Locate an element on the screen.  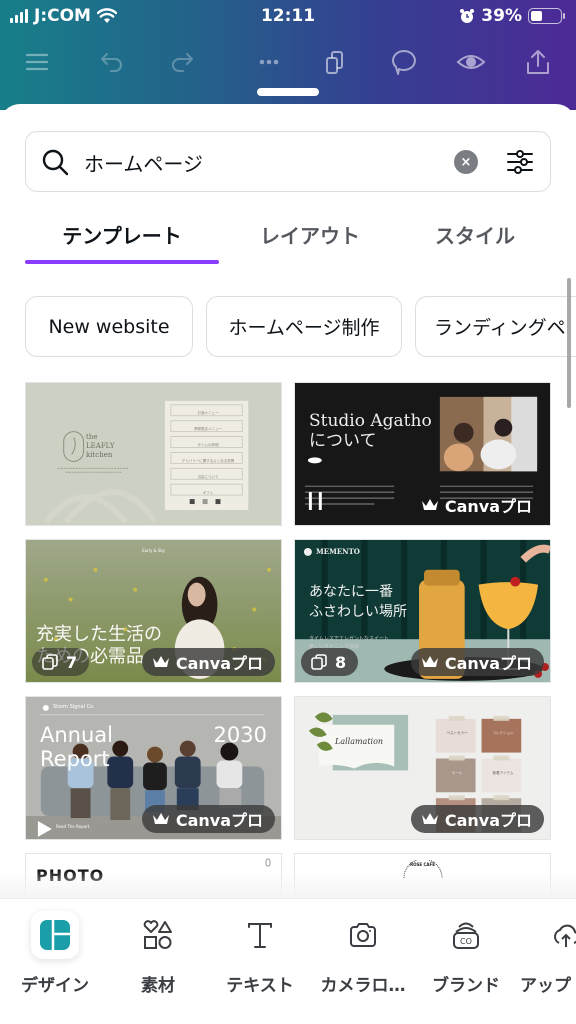
svg-text: CO is located at coordinates (466, 941).